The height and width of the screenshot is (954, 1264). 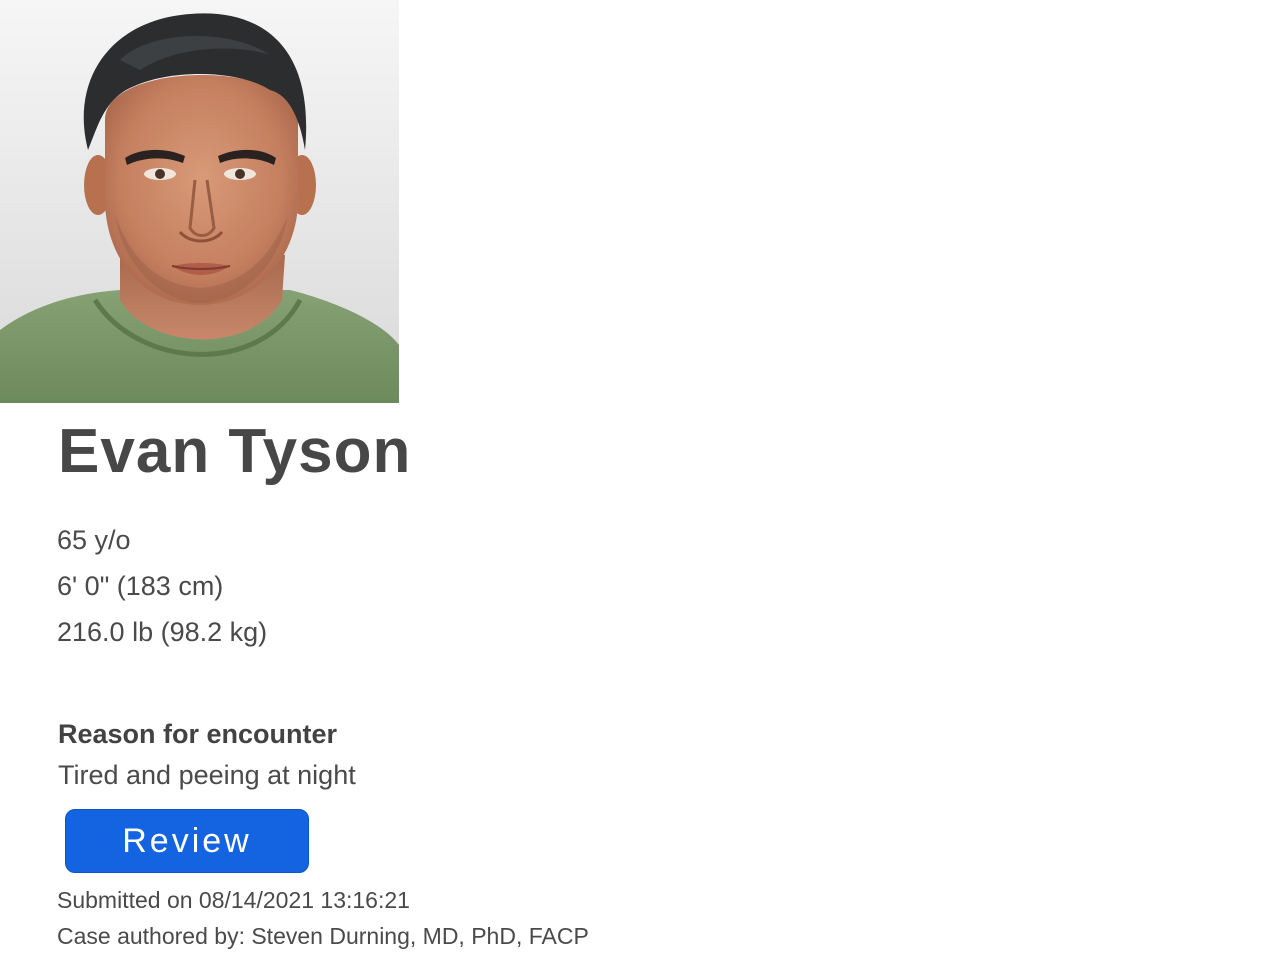 What do you see at coordinates (199, 201) in the screenshot?
I see `patient-avatar` at bounding box center [199, 201].